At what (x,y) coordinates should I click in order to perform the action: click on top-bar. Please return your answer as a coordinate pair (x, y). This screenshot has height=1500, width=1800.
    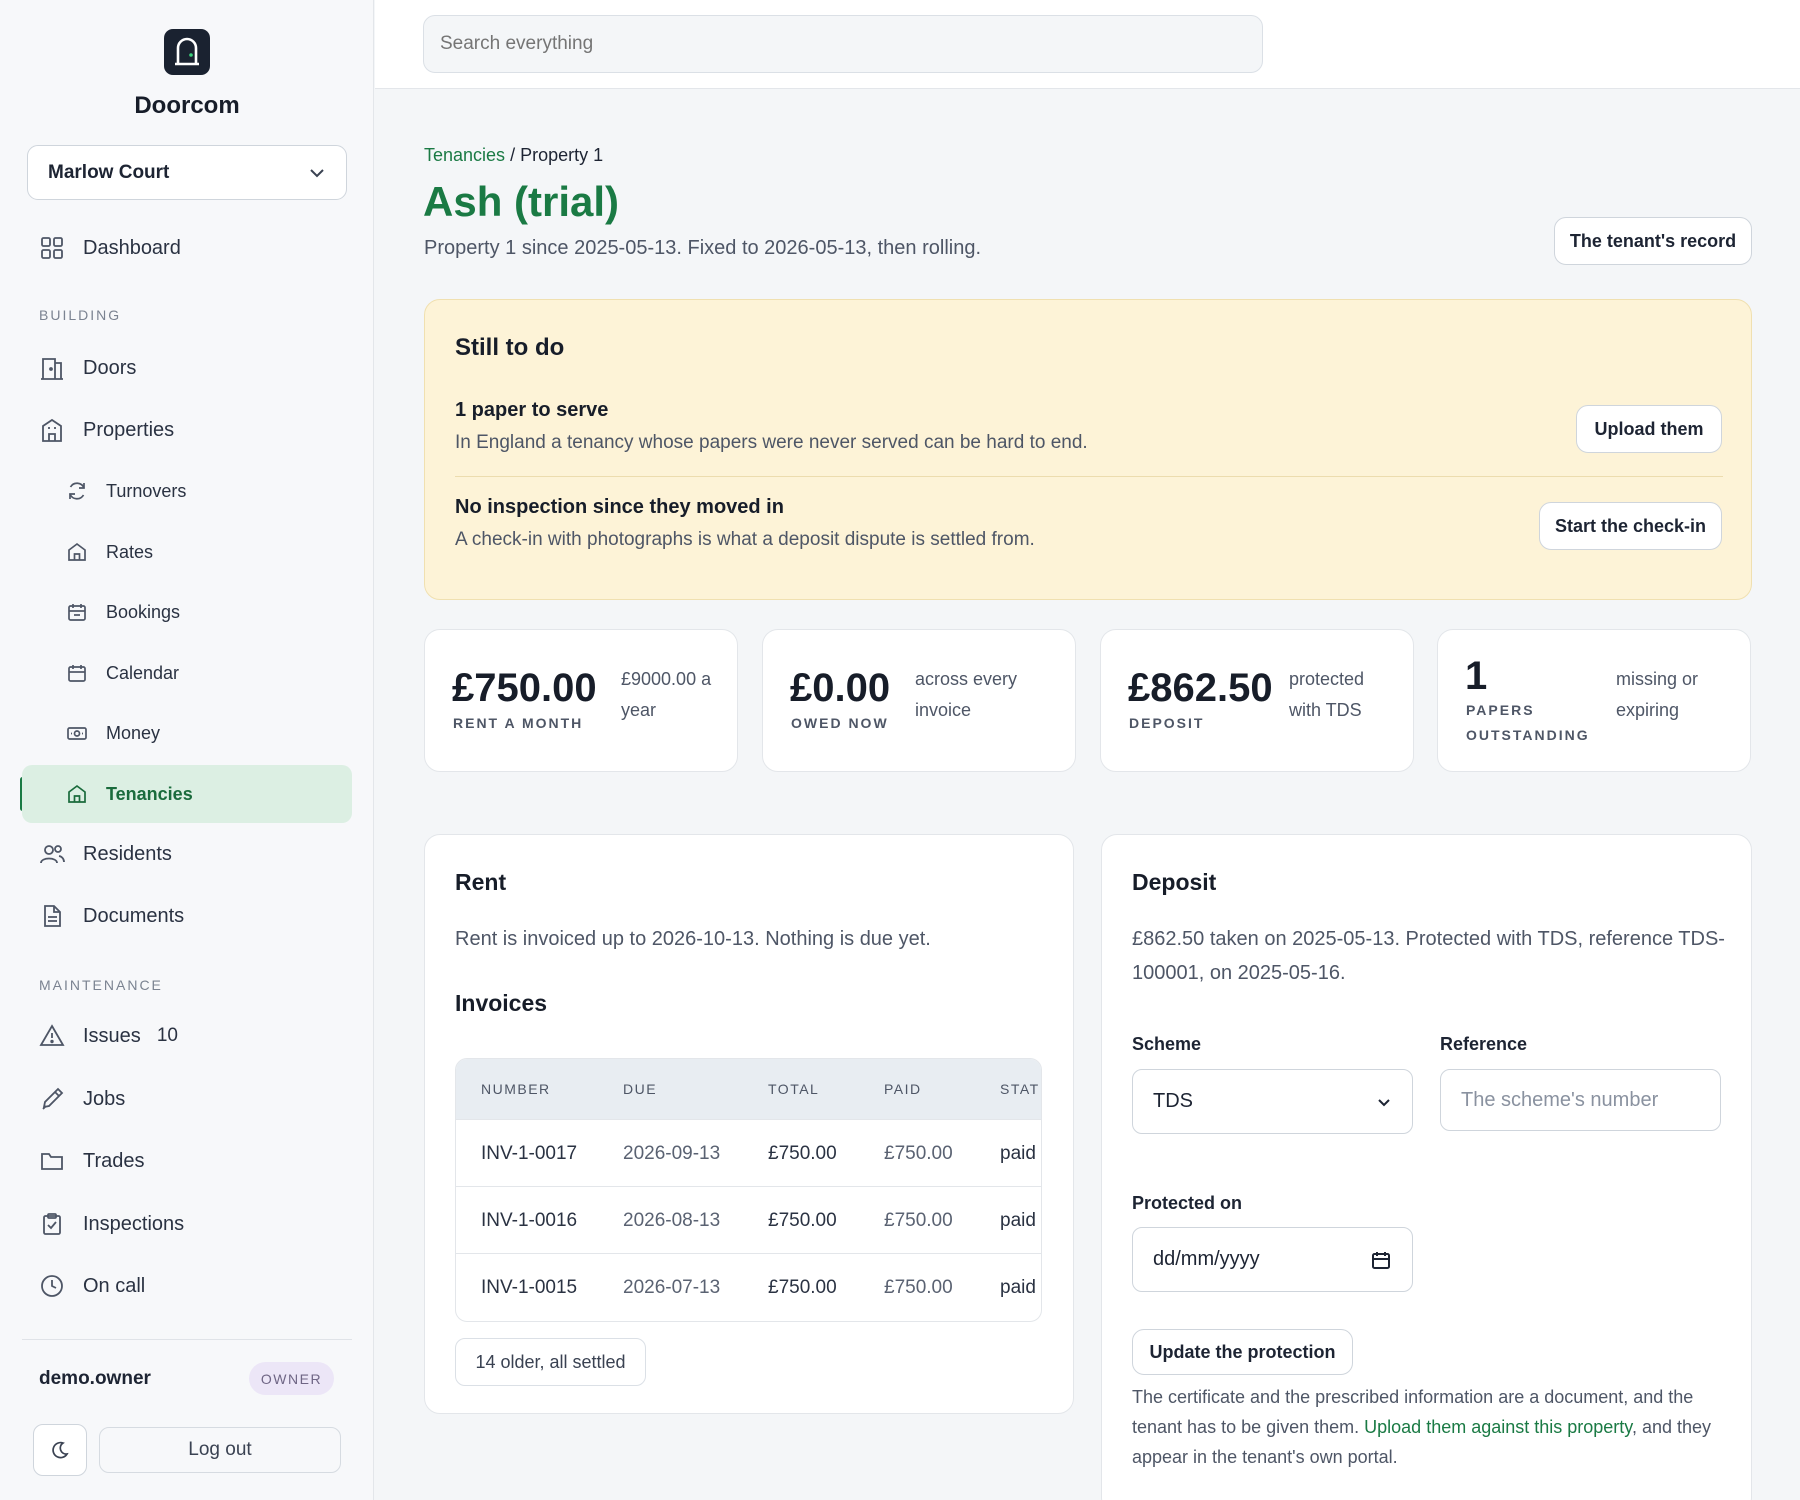
    Looking at the image, I should click on (1087, 44).